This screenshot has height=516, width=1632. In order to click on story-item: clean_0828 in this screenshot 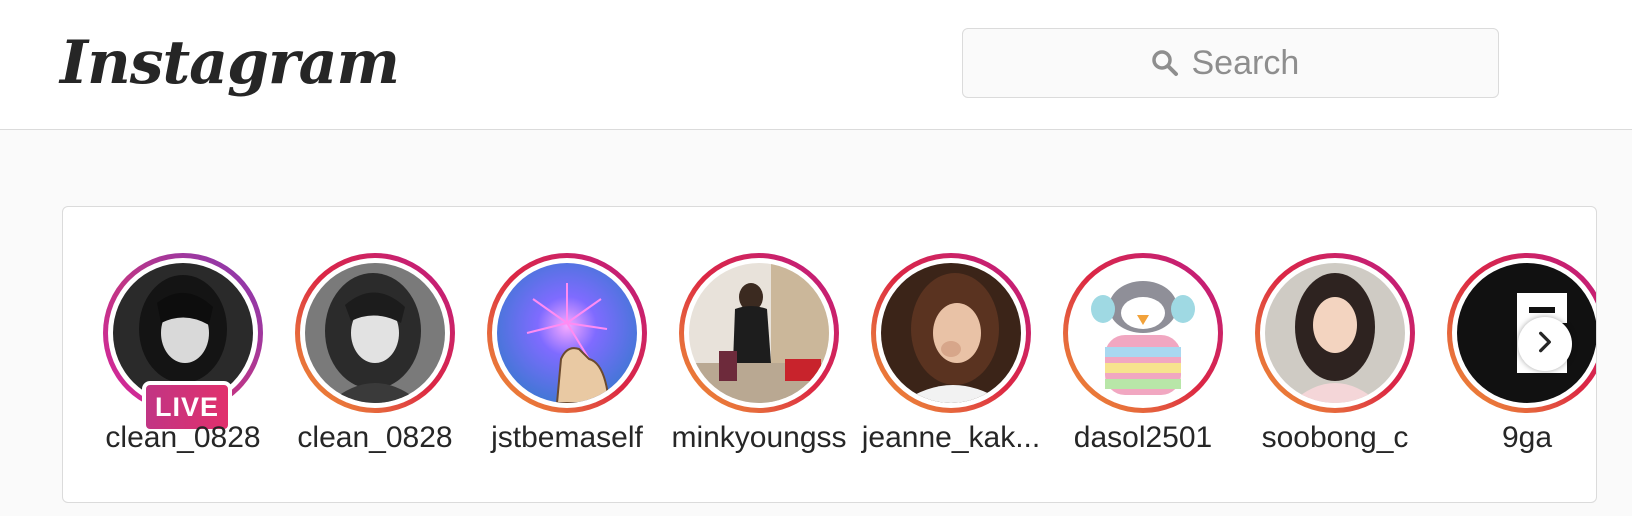, I will do `click(375, 363)`.